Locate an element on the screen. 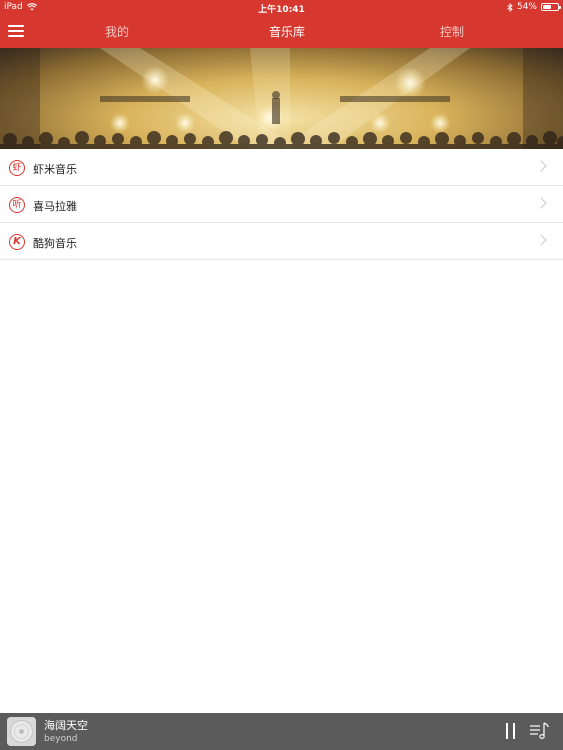 This screenshot has height=750, width=563. concert-banner-image is located at coordinates (281, 98).